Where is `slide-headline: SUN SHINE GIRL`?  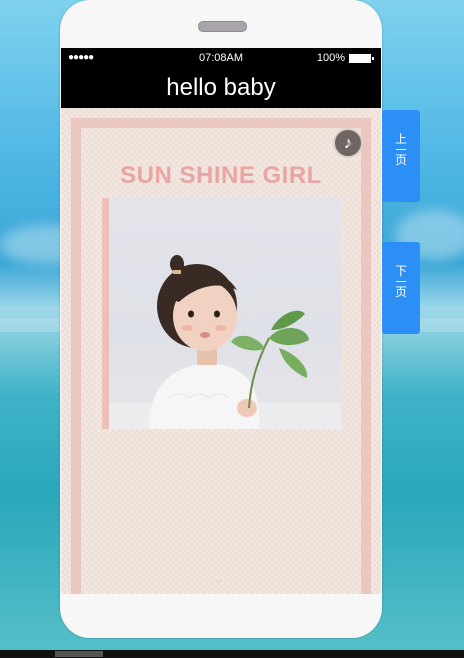
slide-headline: SUN SHINE GIRL is located at coordinates (221, 175).